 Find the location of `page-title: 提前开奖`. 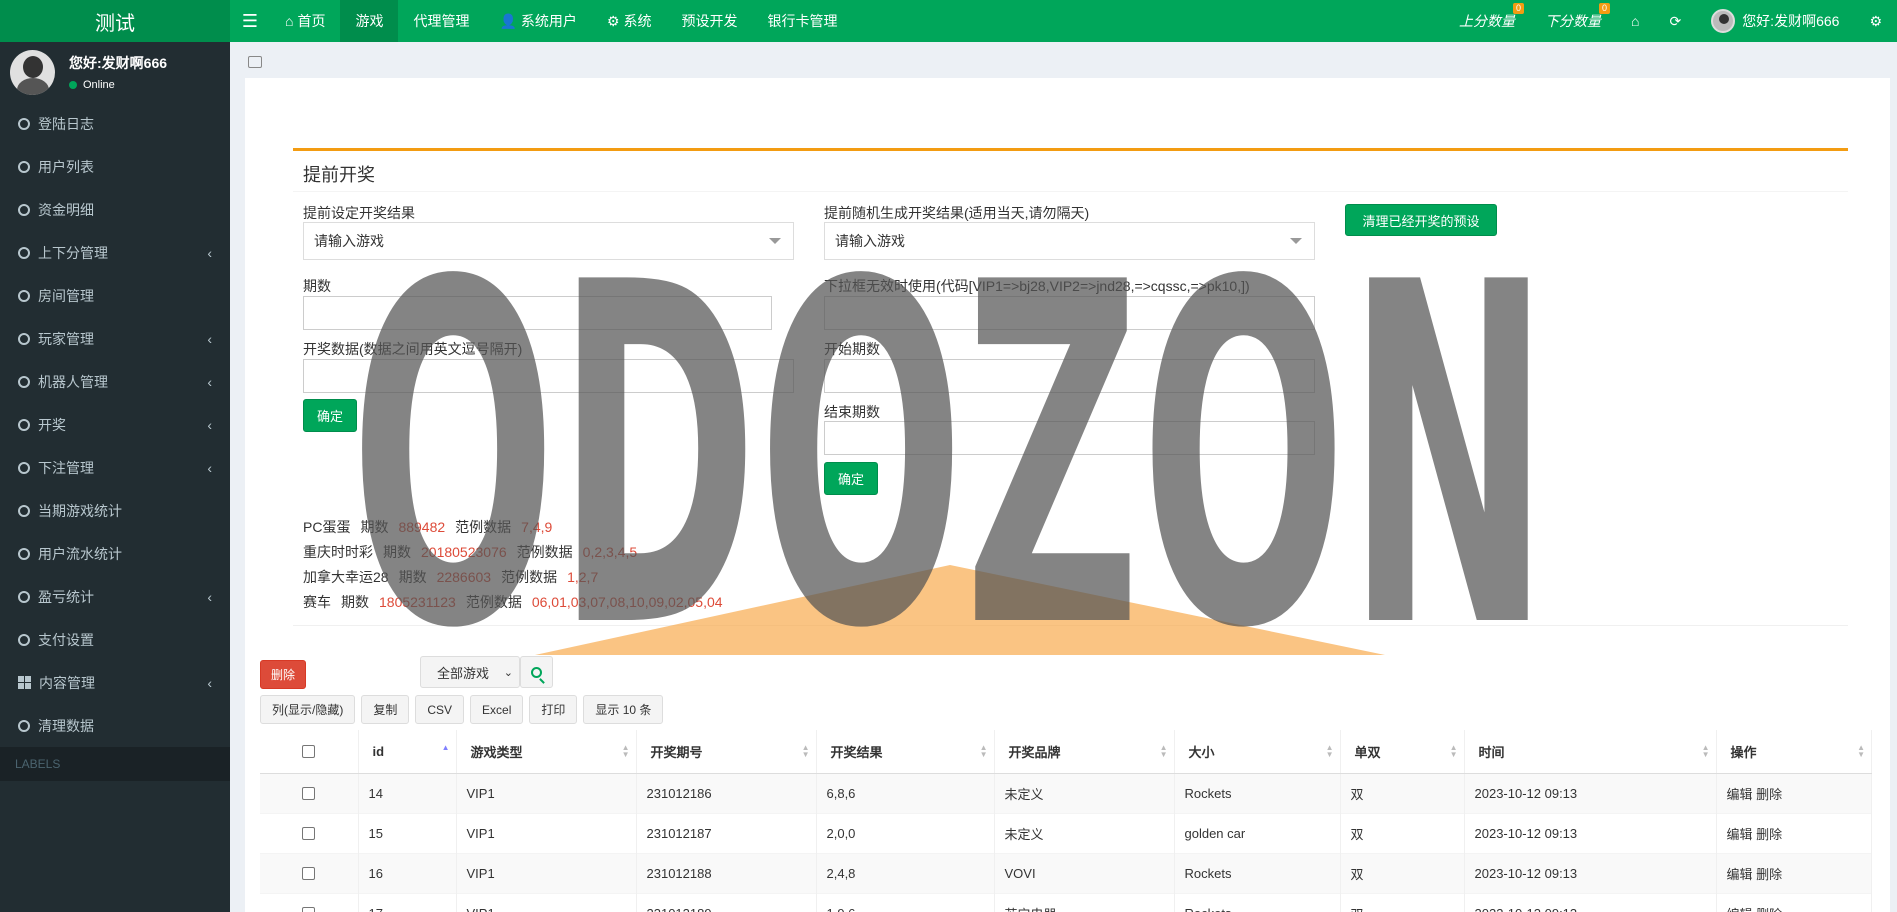

page-title: 提前开奖 is located at coordinates (339, 175).